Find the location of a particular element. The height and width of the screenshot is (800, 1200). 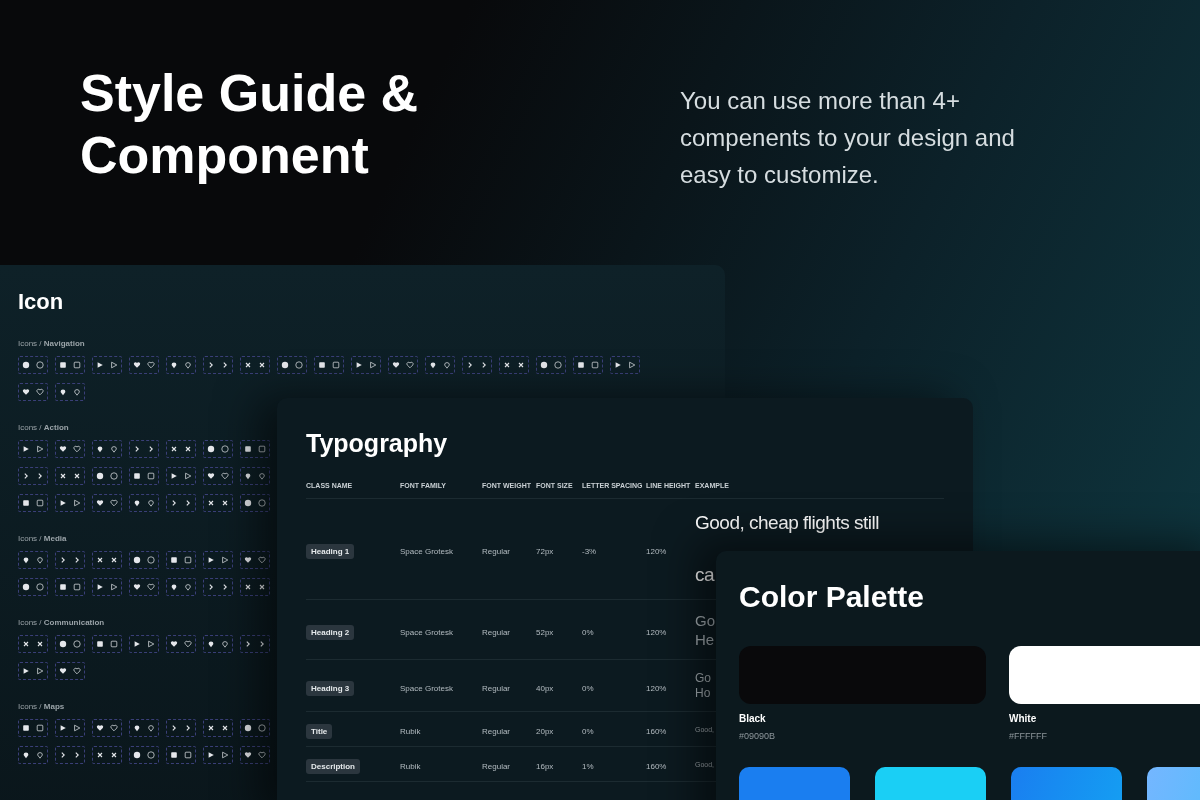

table-cell: 40px is located at coordinates (545, 688).